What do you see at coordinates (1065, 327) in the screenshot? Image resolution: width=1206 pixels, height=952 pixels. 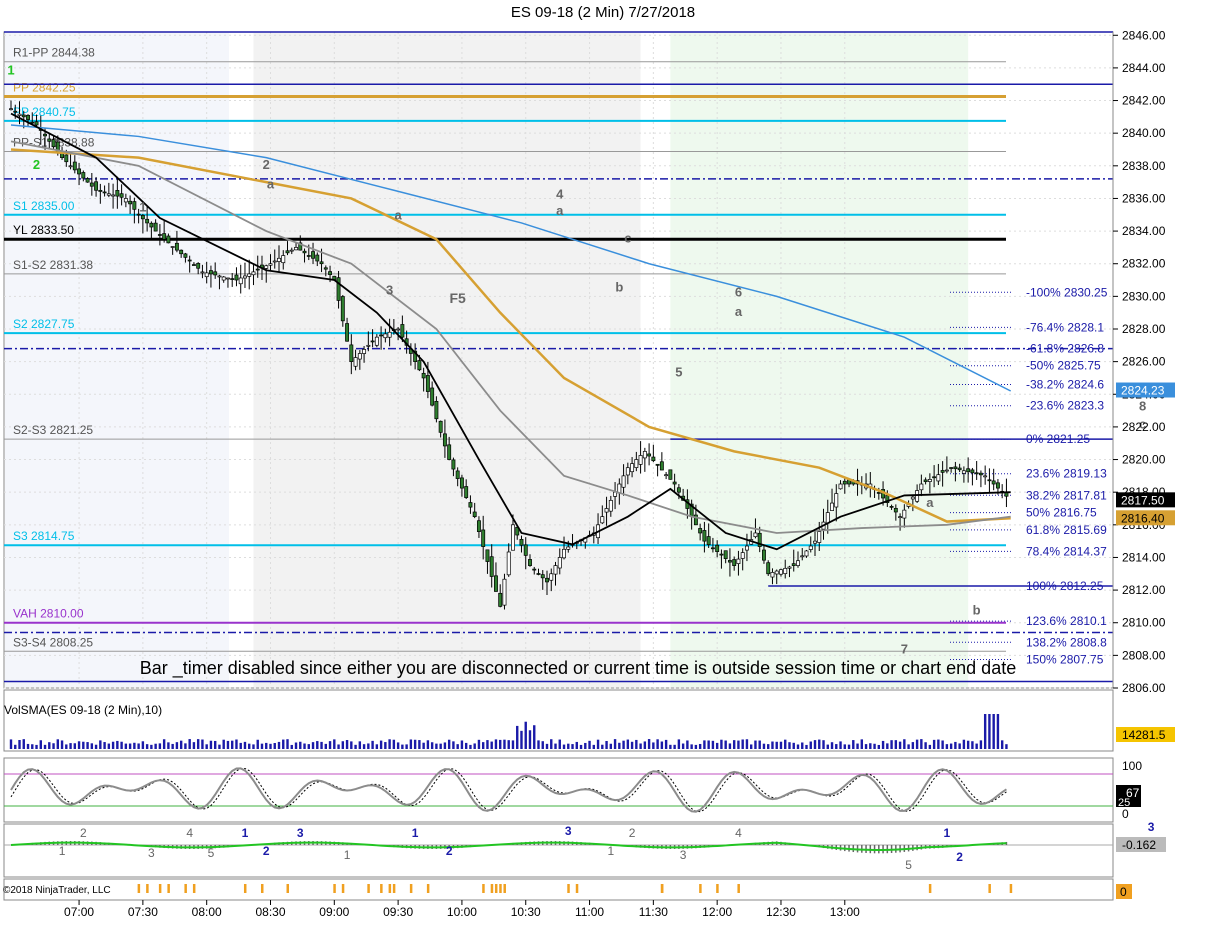 I see `fib-label: -76.4% 2828.1` at bounding box center [1065, 327].